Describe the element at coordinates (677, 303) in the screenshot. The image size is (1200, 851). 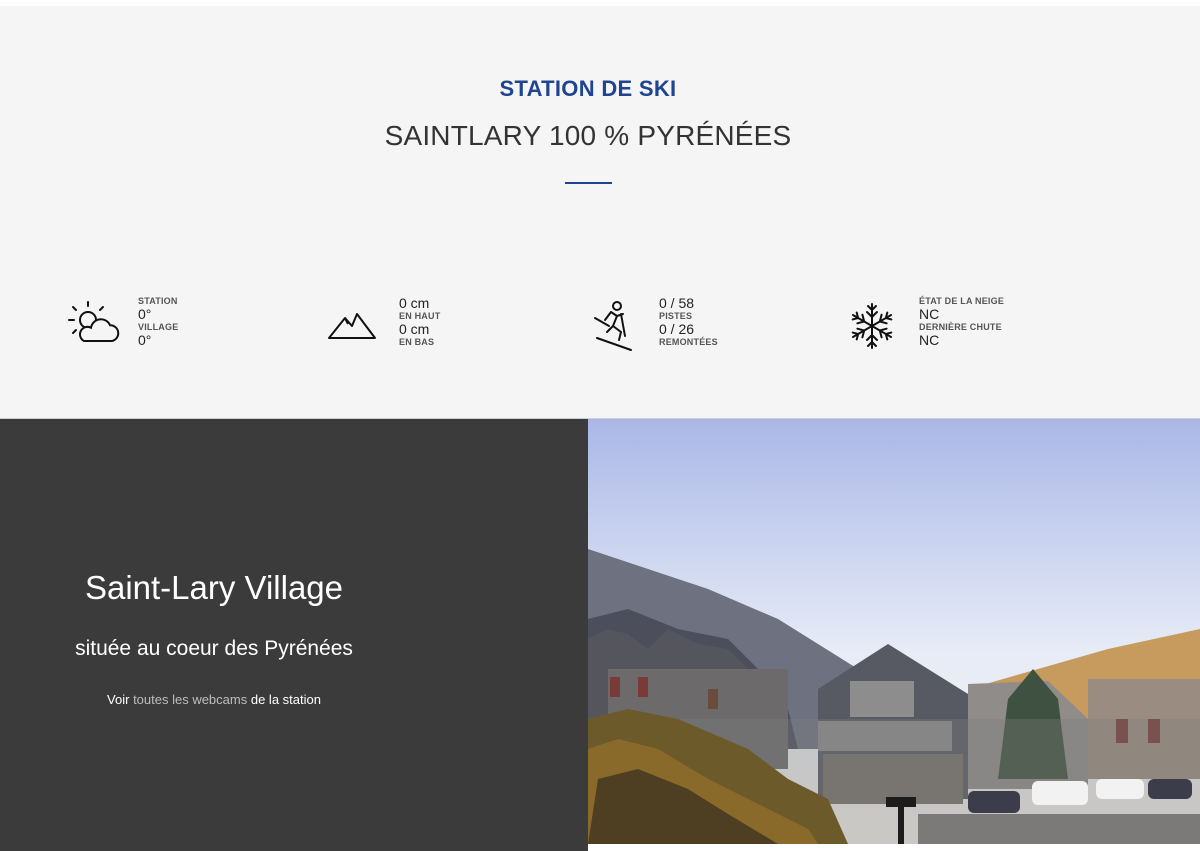
I see `value-pistes: 0 / 58` at that location.